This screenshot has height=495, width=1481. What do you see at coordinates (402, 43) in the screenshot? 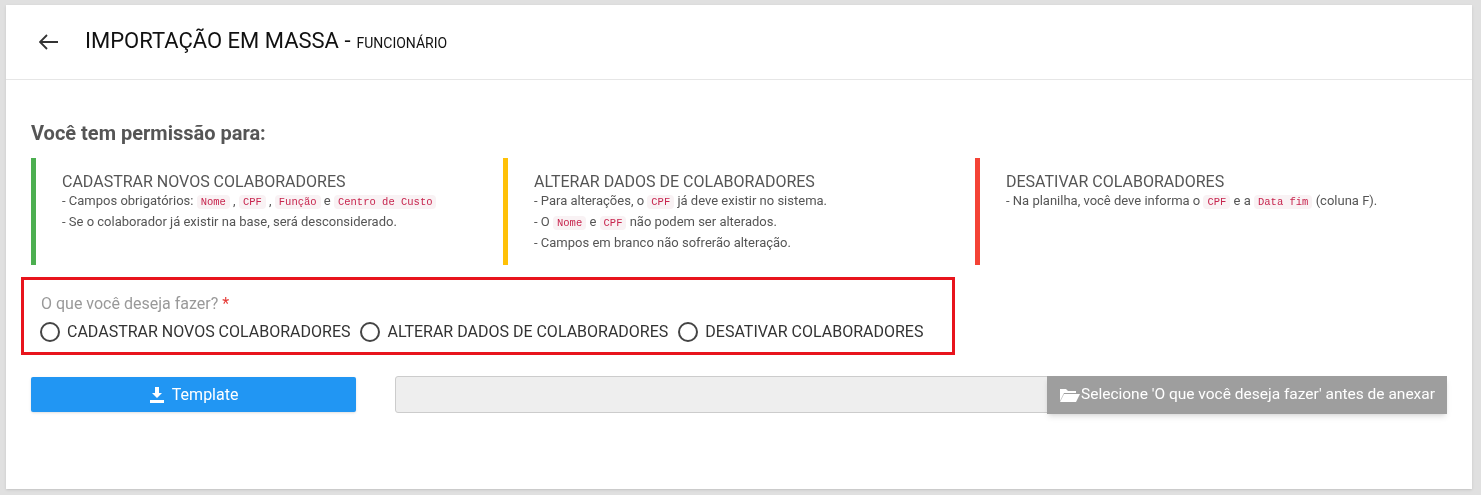
I see `page-subtitle: FUNCIONÁRIO` at bounding box center [402, 43].